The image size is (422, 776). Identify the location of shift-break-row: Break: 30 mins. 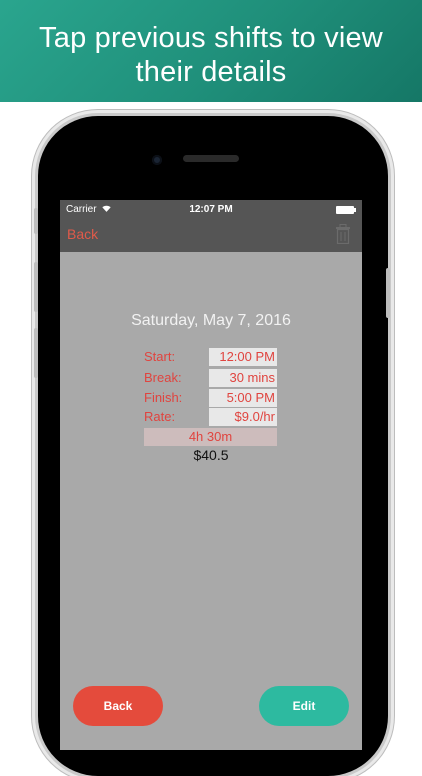
(211, 378).